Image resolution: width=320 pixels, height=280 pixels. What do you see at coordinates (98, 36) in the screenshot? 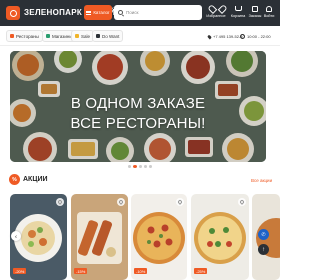
I see `do-want-icon` at bounding box center [98, 36].